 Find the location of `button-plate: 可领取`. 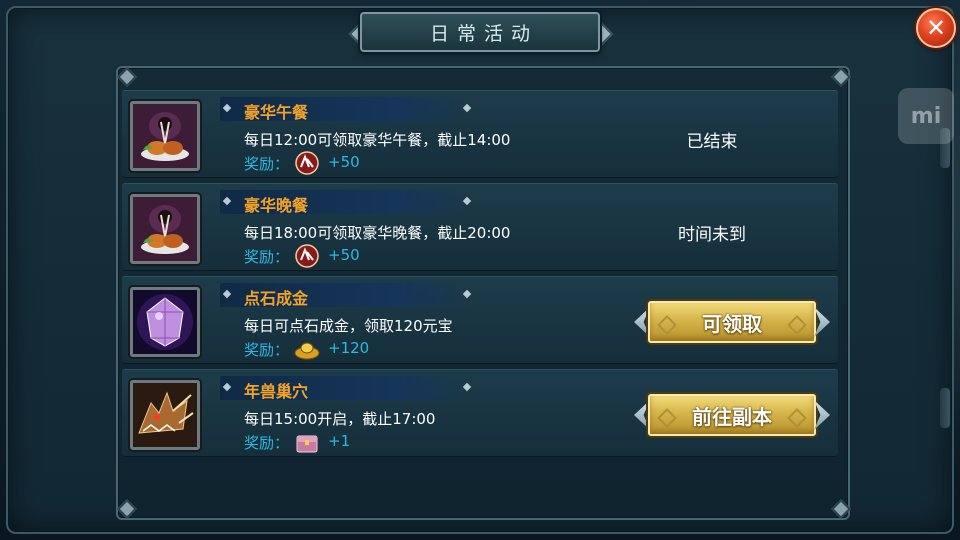

button-plate: 可领取 is located at coordinates (732, 322).